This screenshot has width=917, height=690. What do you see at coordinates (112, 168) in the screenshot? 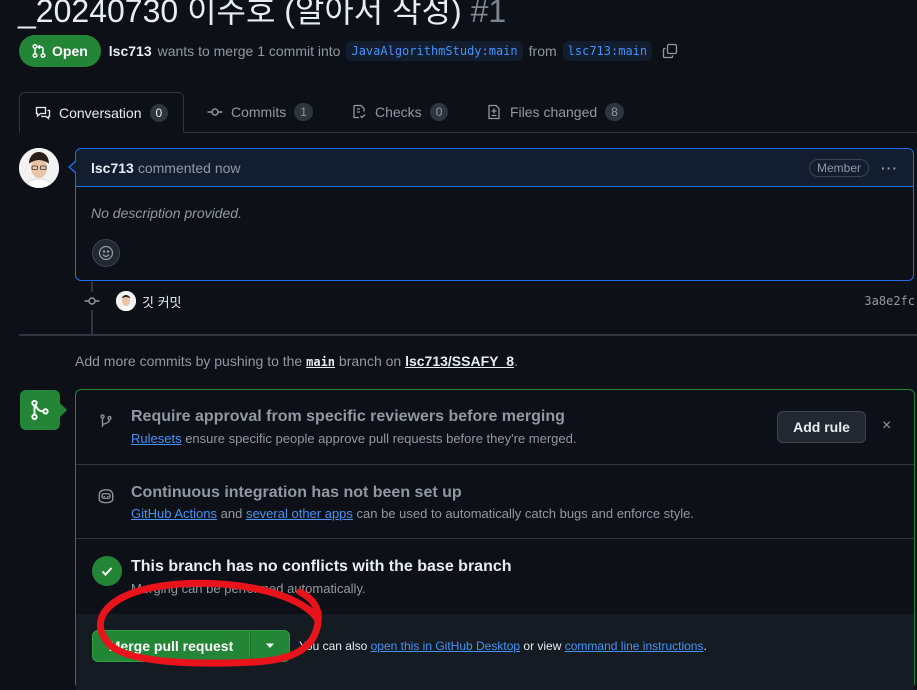
I see `comment-author: lsc713` at bounding box center [112, 168].